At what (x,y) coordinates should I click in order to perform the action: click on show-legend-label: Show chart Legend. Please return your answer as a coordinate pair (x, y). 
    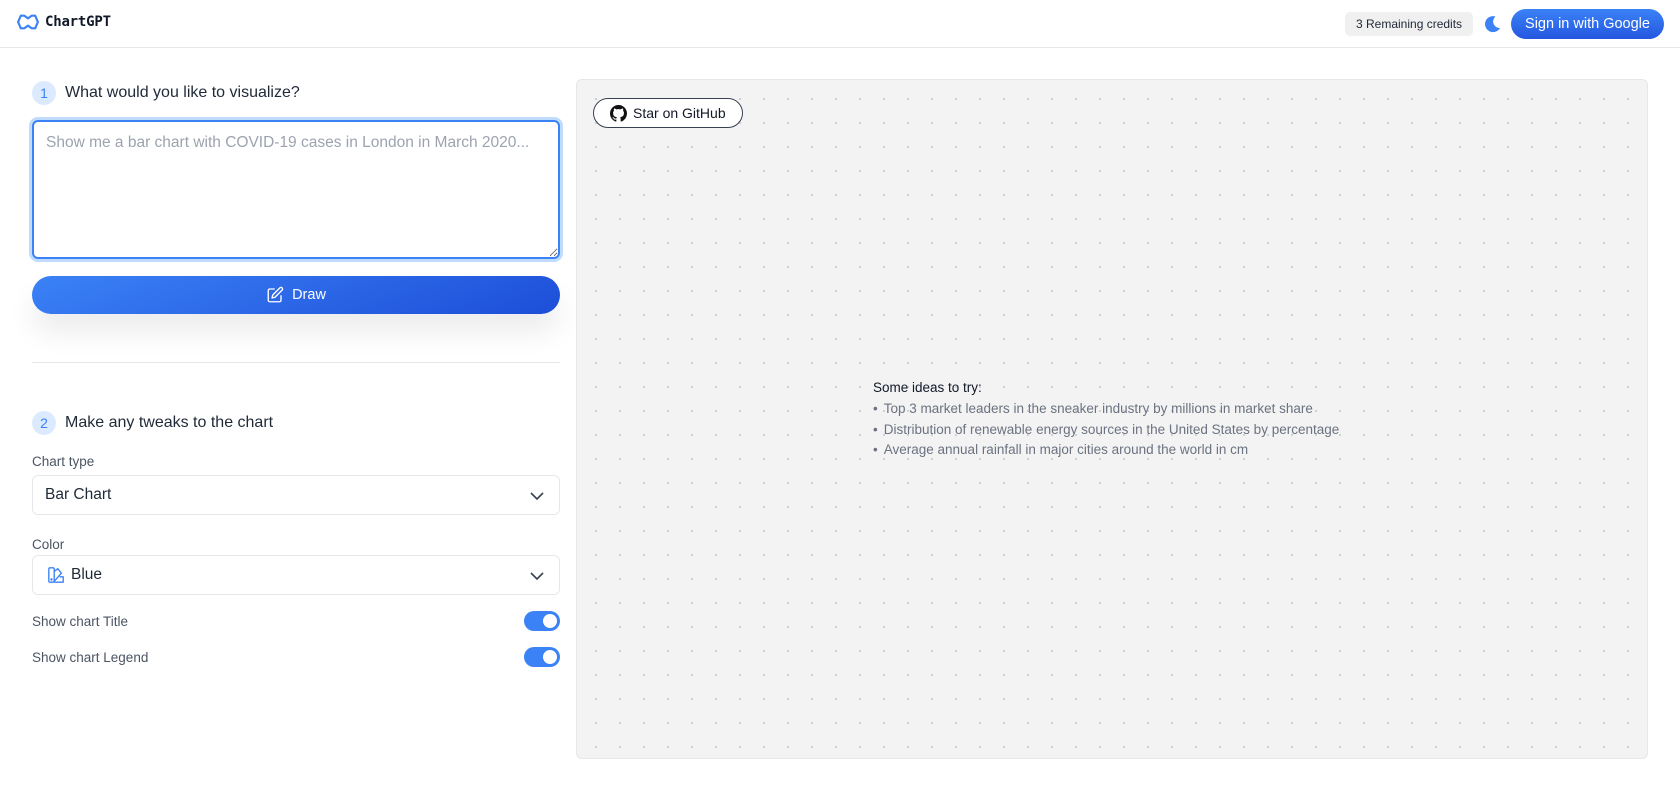
    Looking at the image, I should click on (90, 657).